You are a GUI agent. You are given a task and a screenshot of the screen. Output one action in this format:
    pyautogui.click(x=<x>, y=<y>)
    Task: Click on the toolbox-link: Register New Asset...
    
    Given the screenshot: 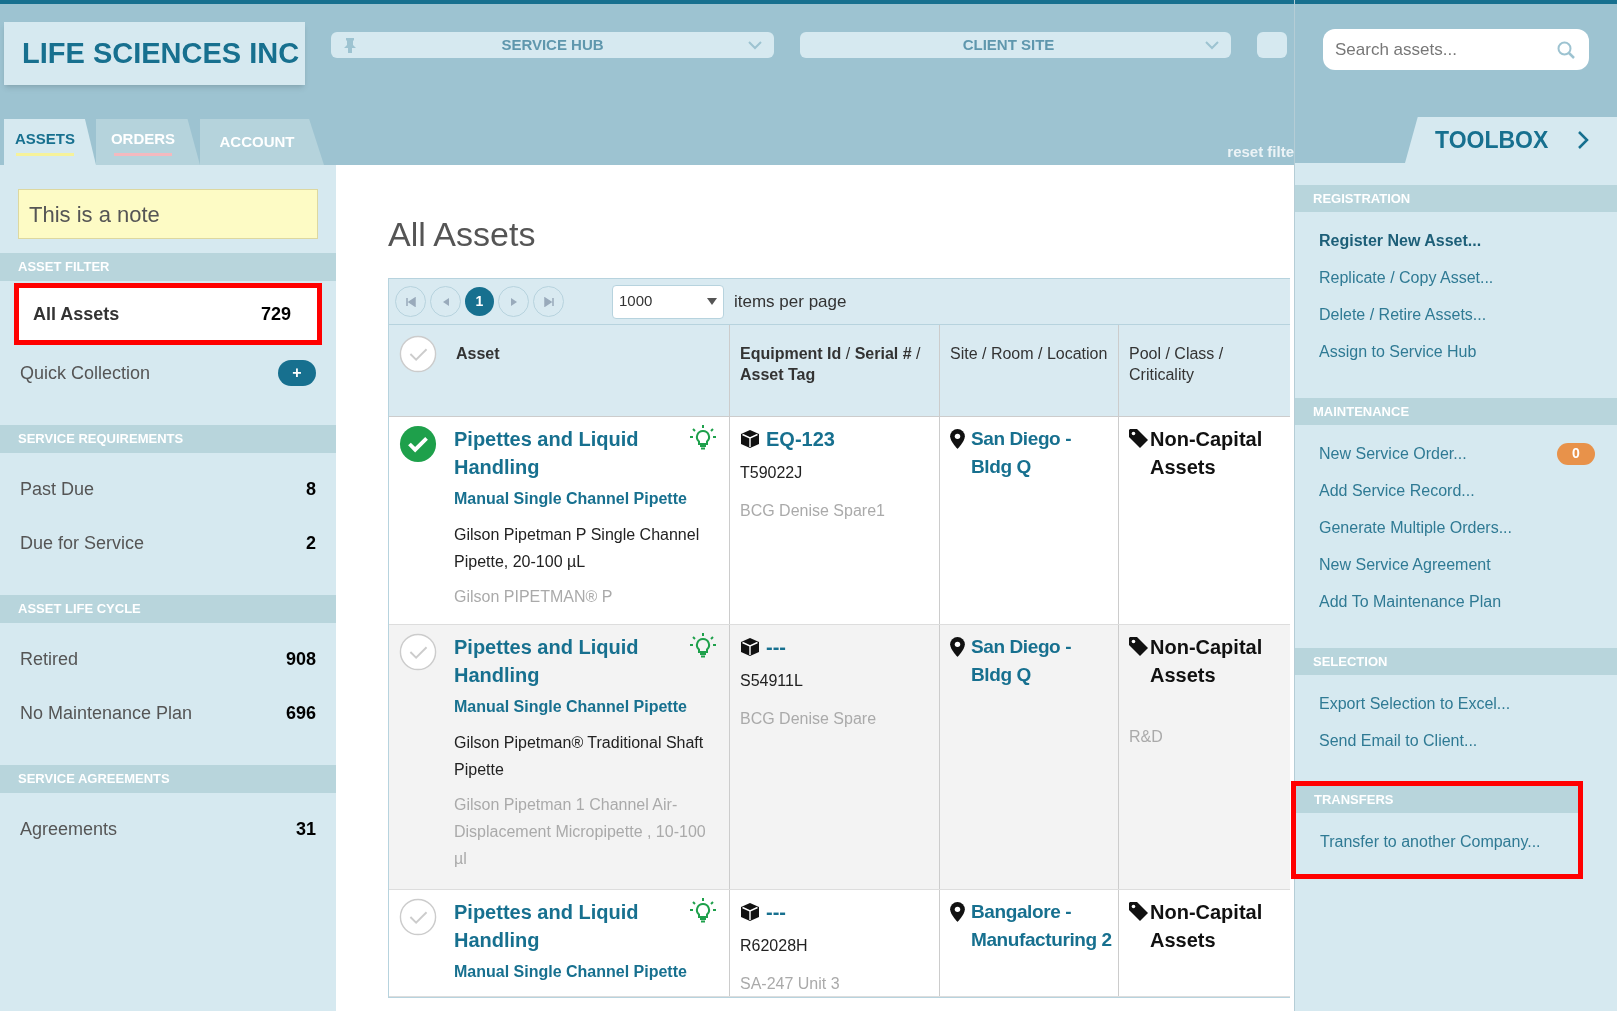 What is the action you would take?
    pyautogui.click(x=1400, y=240)
    